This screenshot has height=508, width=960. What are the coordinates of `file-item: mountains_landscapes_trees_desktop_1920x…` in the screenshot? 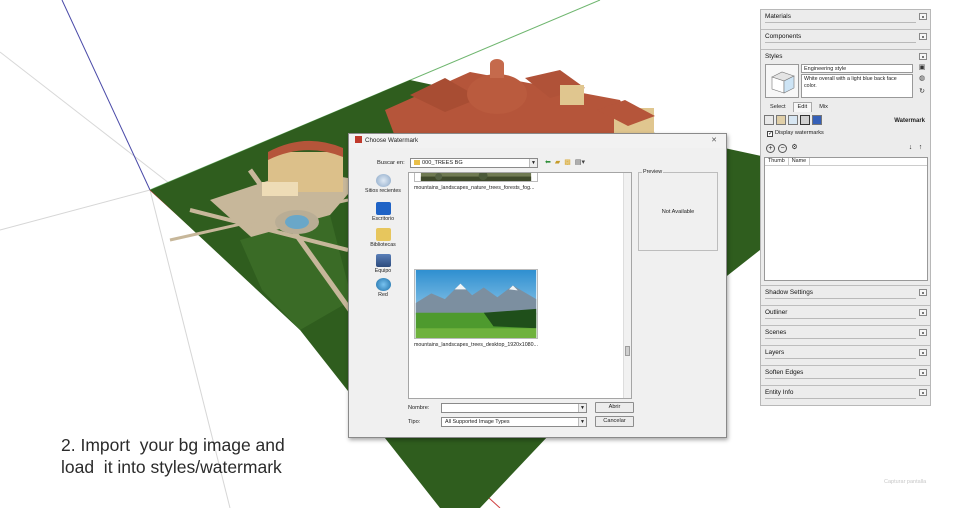 It's located at (476, 308).